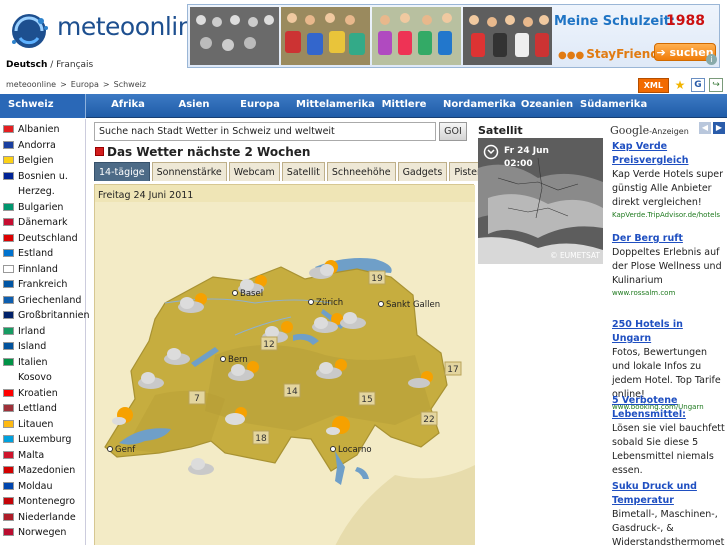 The width and height of the screenshot is (727, 545). What do you see at coordinates (251, 294) in the screenshot?
I see `svg-text: Basel` at bounding box center [251, 294].